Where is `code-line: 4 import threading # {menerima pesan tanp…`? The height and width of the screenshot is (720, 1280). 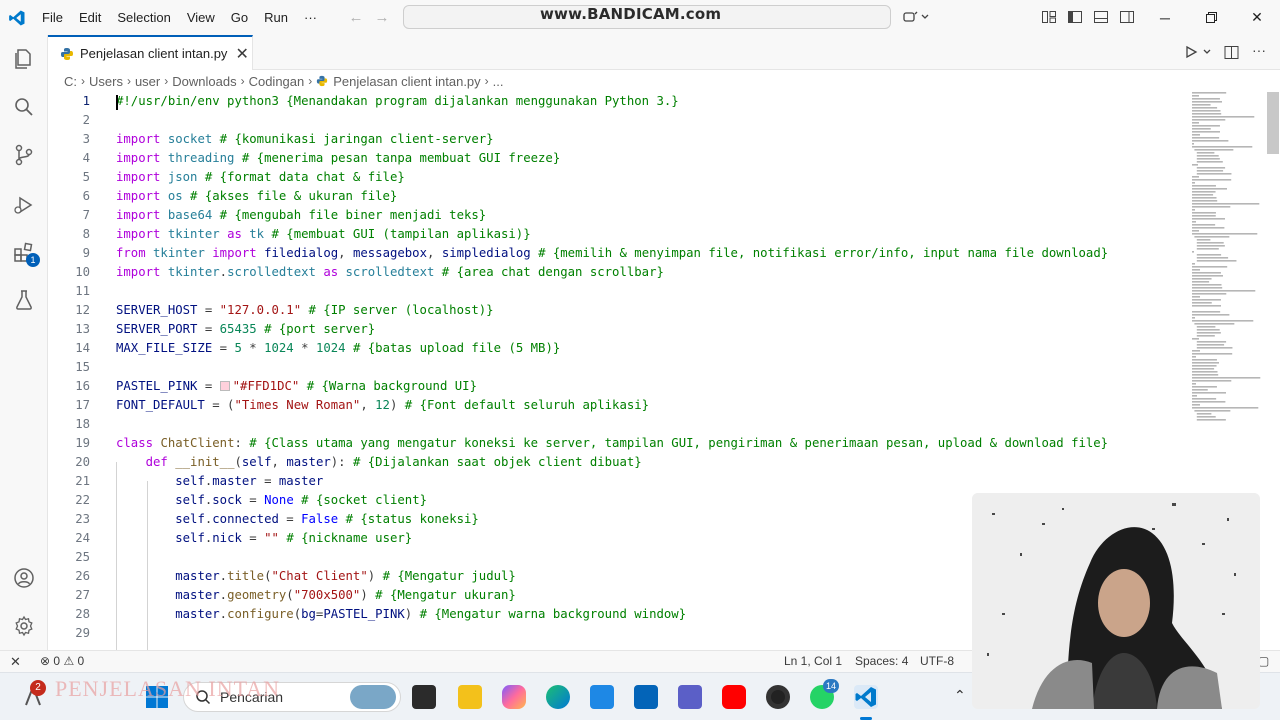 code-line: 4 import threading # {menerima pesan tanp… is located at coordinates (618, 158).